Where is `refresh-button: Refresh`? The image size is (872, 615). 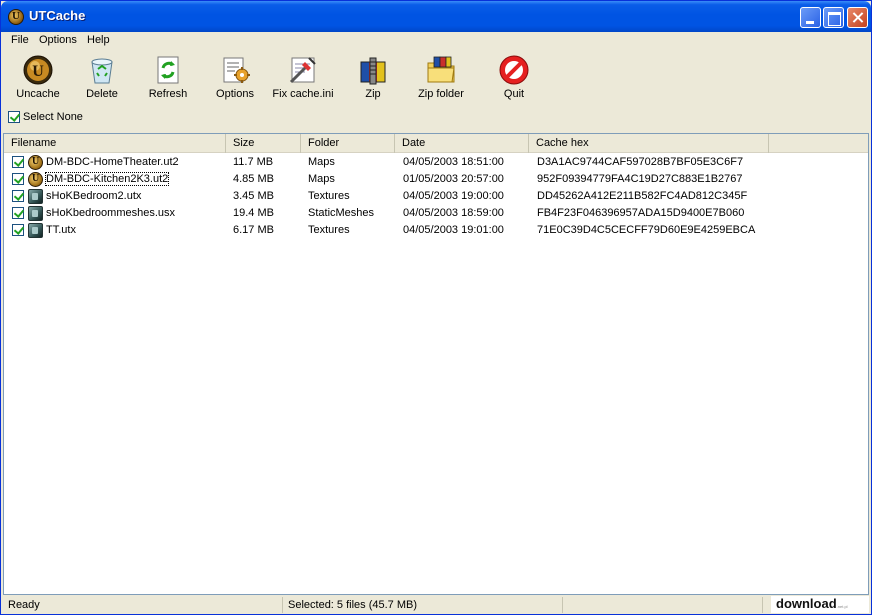 refresh-button: Refresh is located at coordinates (168, 78).